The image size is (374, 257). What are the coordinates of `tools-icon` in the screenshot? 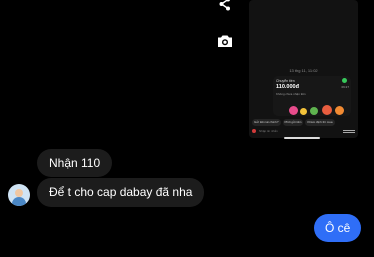 It's located at (349, 131).